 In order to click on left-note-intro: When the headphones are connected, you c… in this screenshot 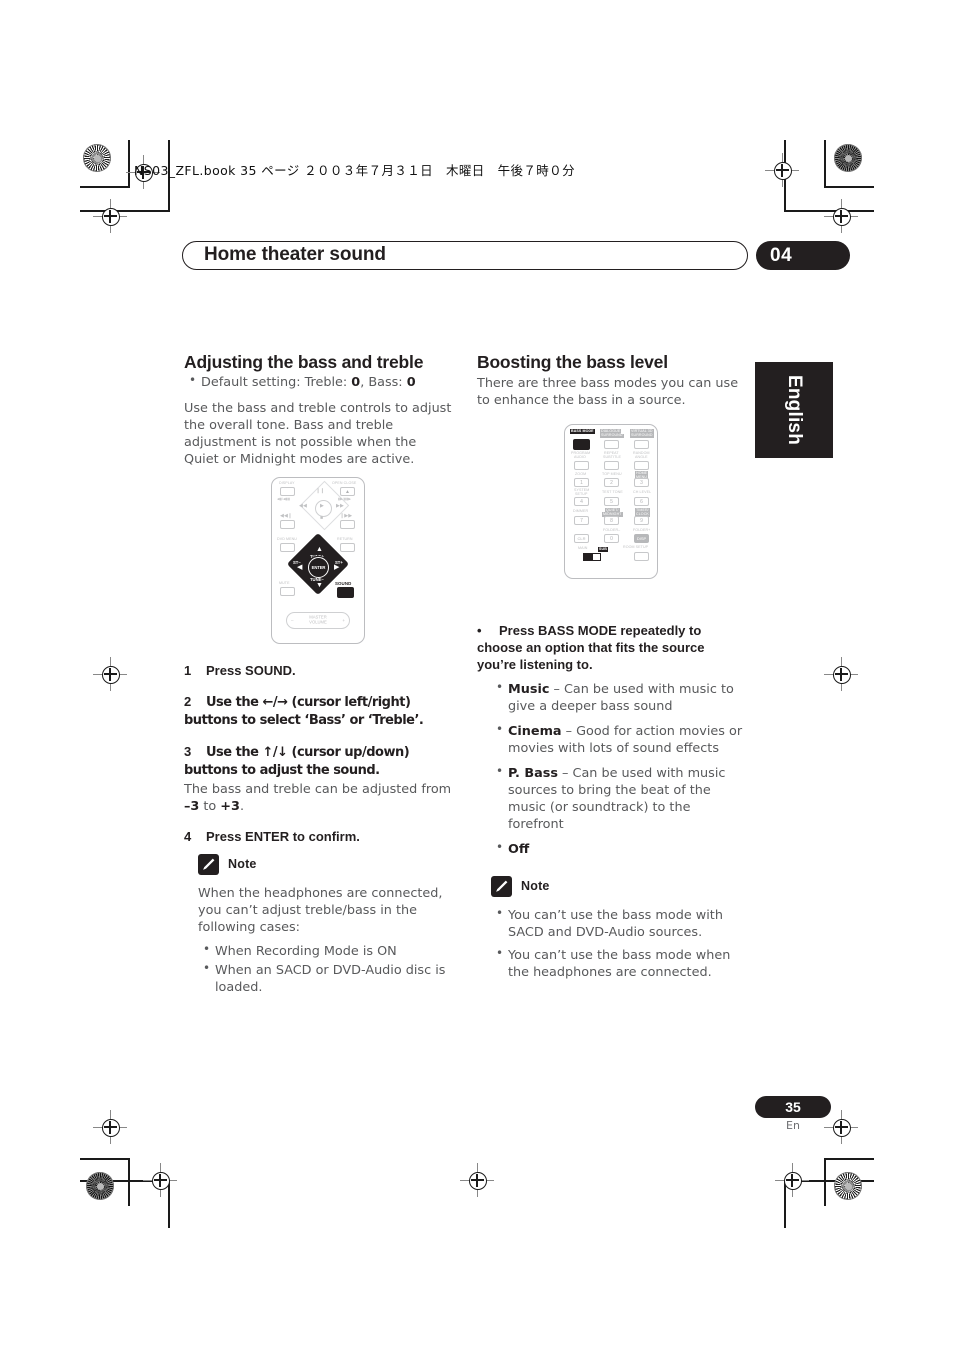, I will do `click(320, 910)`.